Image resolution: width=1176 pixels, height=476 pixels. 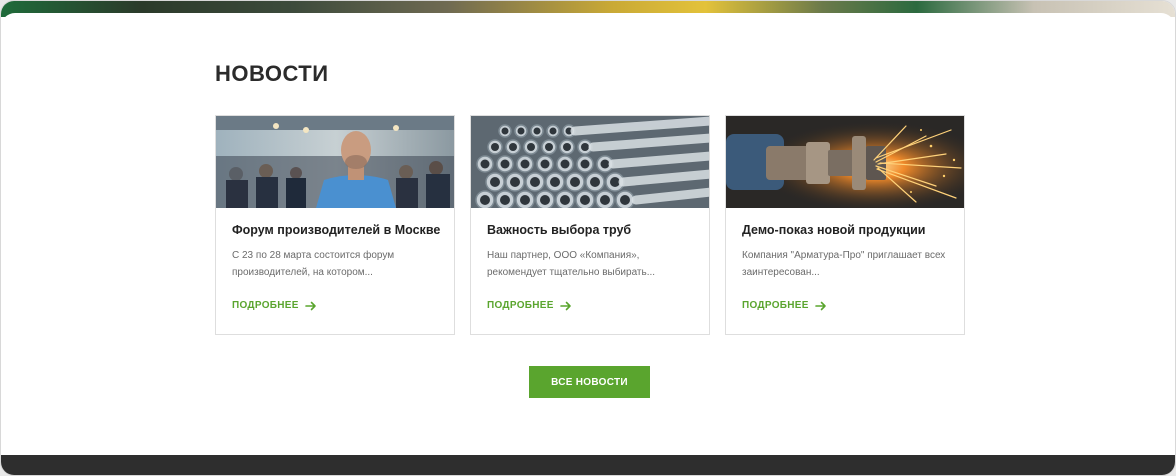 I want to click on news-section-title: НОВОСТИ, so click(x=272, y=73).